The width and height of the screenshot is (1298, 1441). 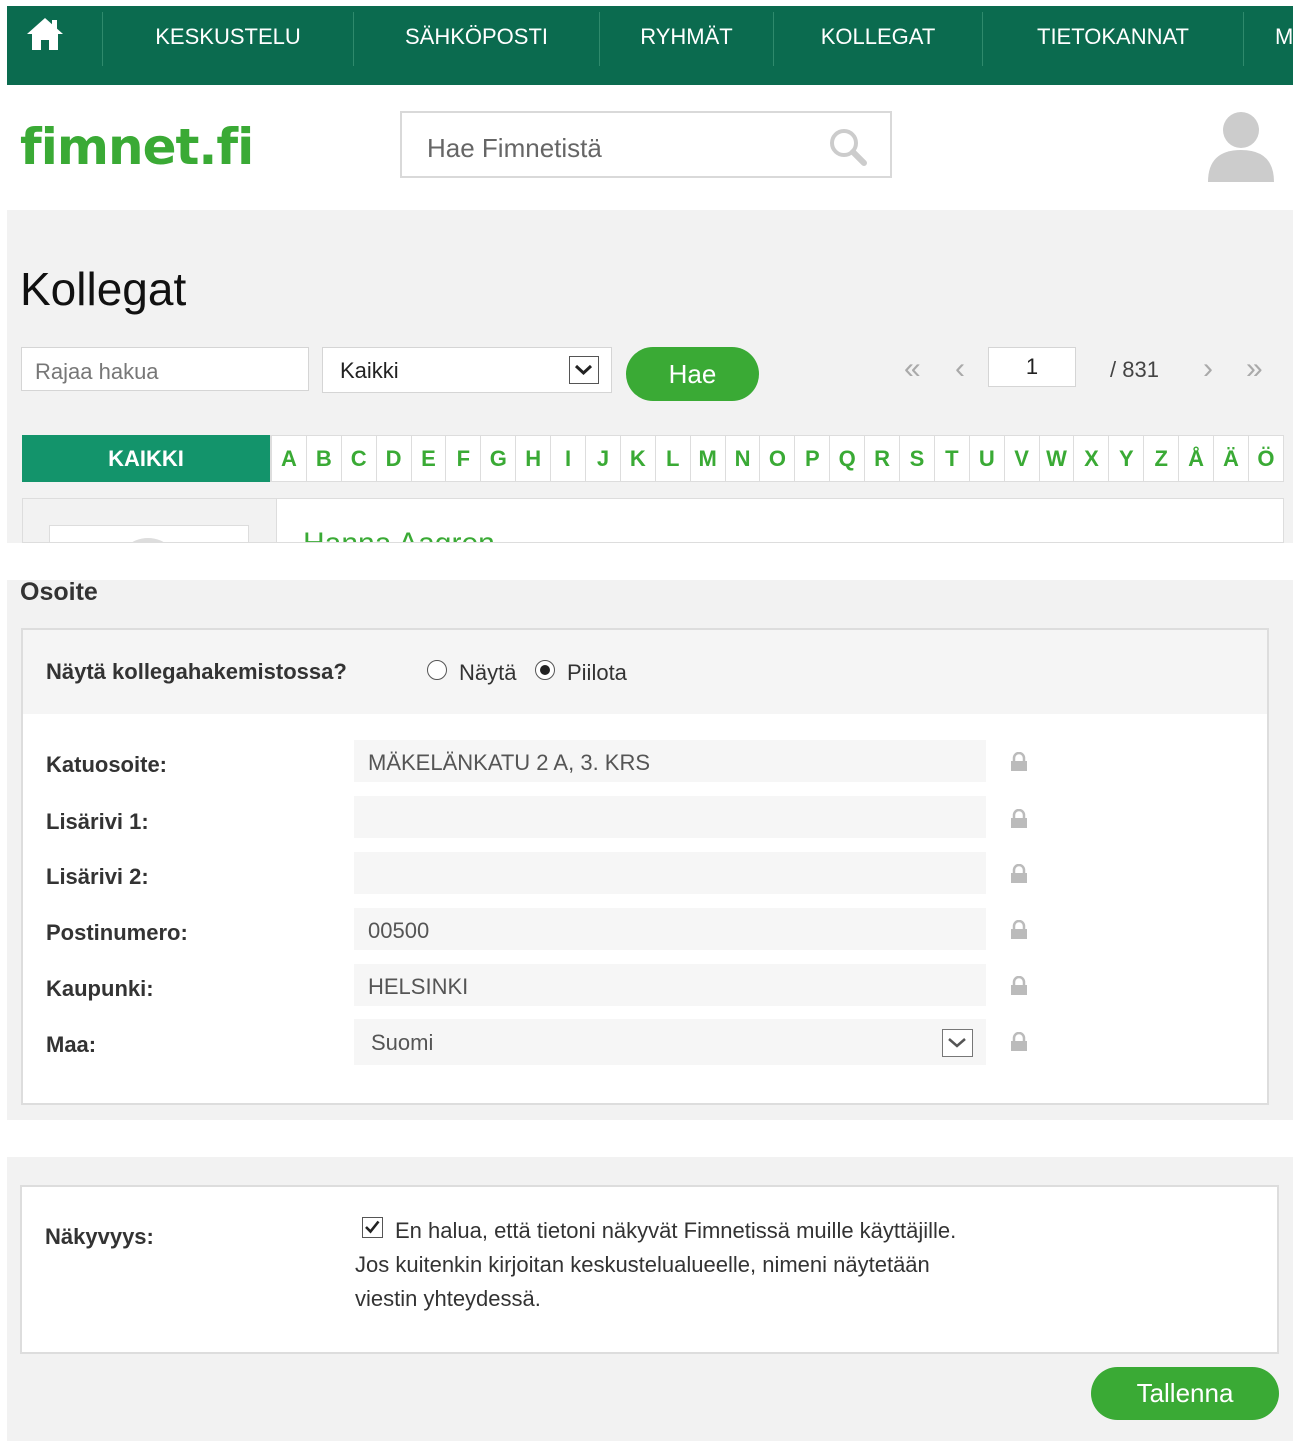 What do you see at coordinates (393, 458) in the screenshot?
I see `letter-tab: D` at bounding box center [393, 458].